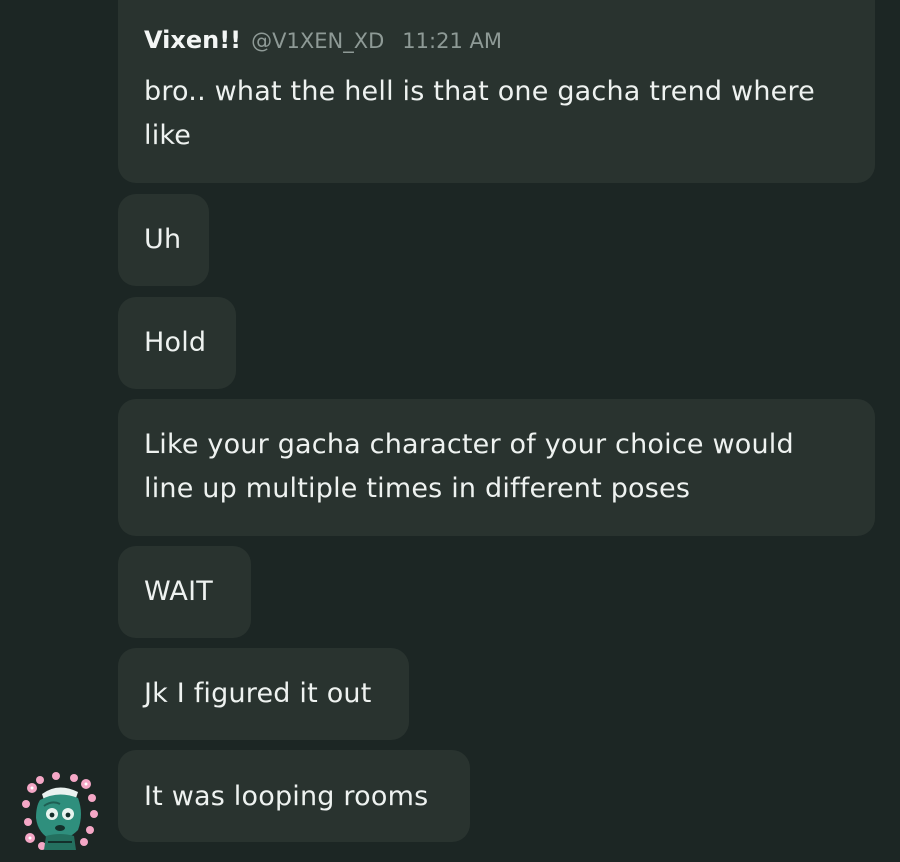  Describe the element at coordinates (452, 41) in the screenshot. I see `message-timestamp: 11:21 AM` at that location.